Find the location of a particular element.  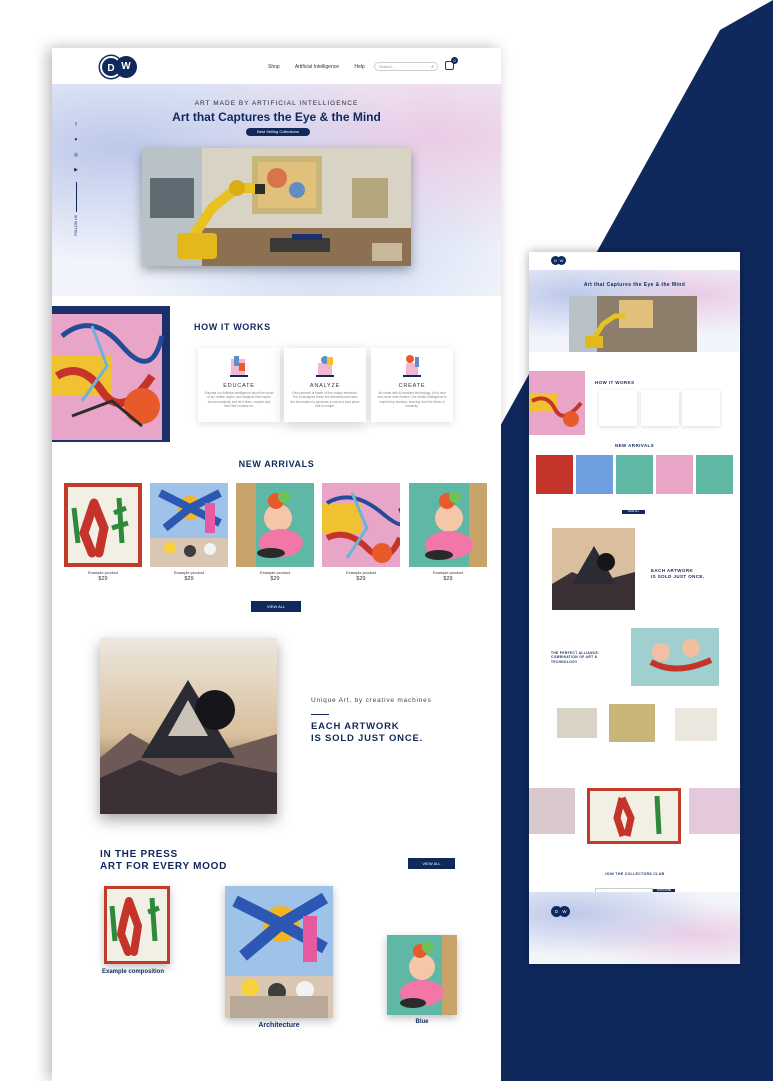

hero-robot-photo is located at coordinates (276, 207).